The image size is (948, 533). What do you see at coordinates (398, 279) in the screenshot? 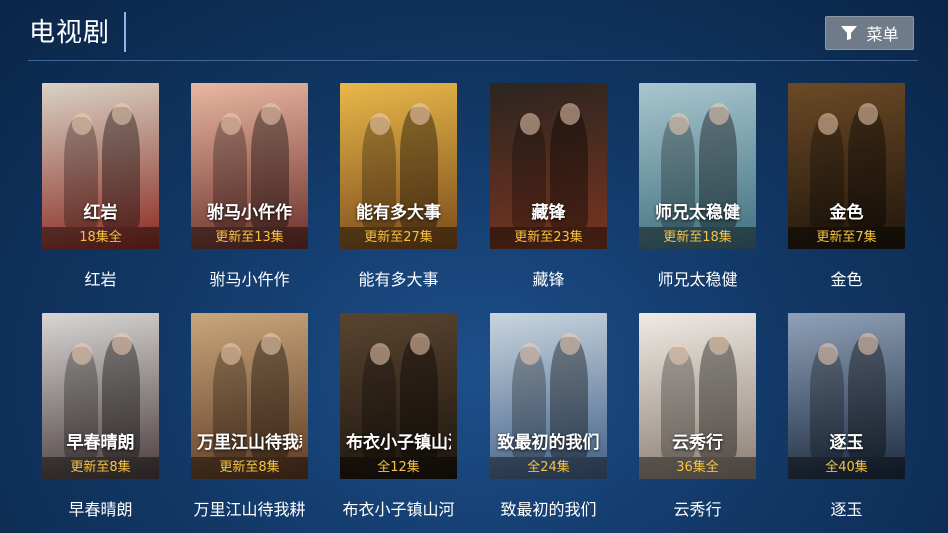
I see `drama-title: 能有多大事` at bounding box center [398, 279].